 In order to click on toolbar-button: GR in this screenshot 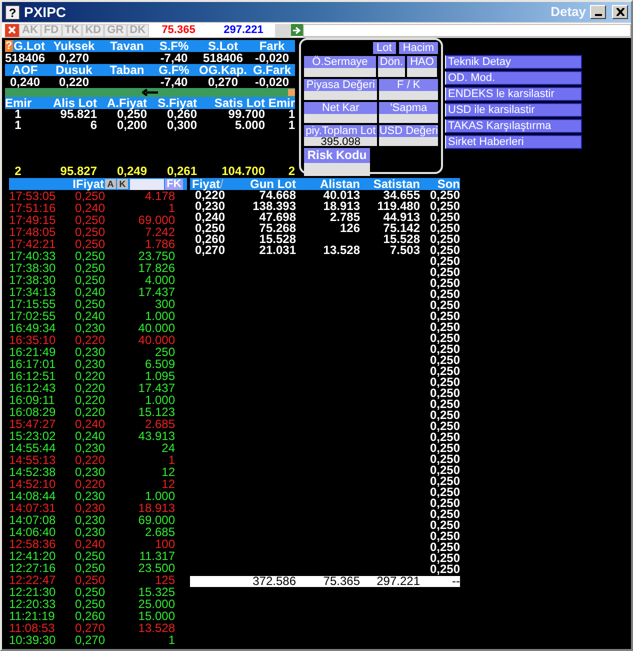, I will do `click(115, 30)`.